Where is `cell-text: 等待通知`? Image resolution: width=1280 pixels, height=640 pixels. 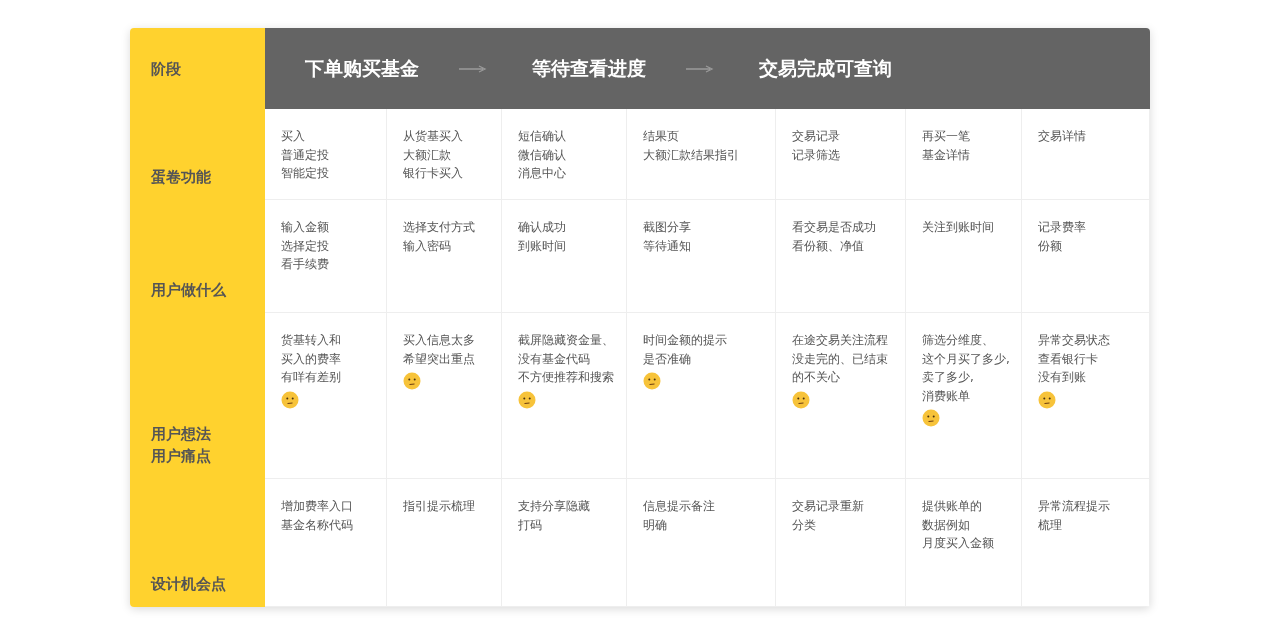 cell-text: 等待通知 is located at coordinates (667, 246).